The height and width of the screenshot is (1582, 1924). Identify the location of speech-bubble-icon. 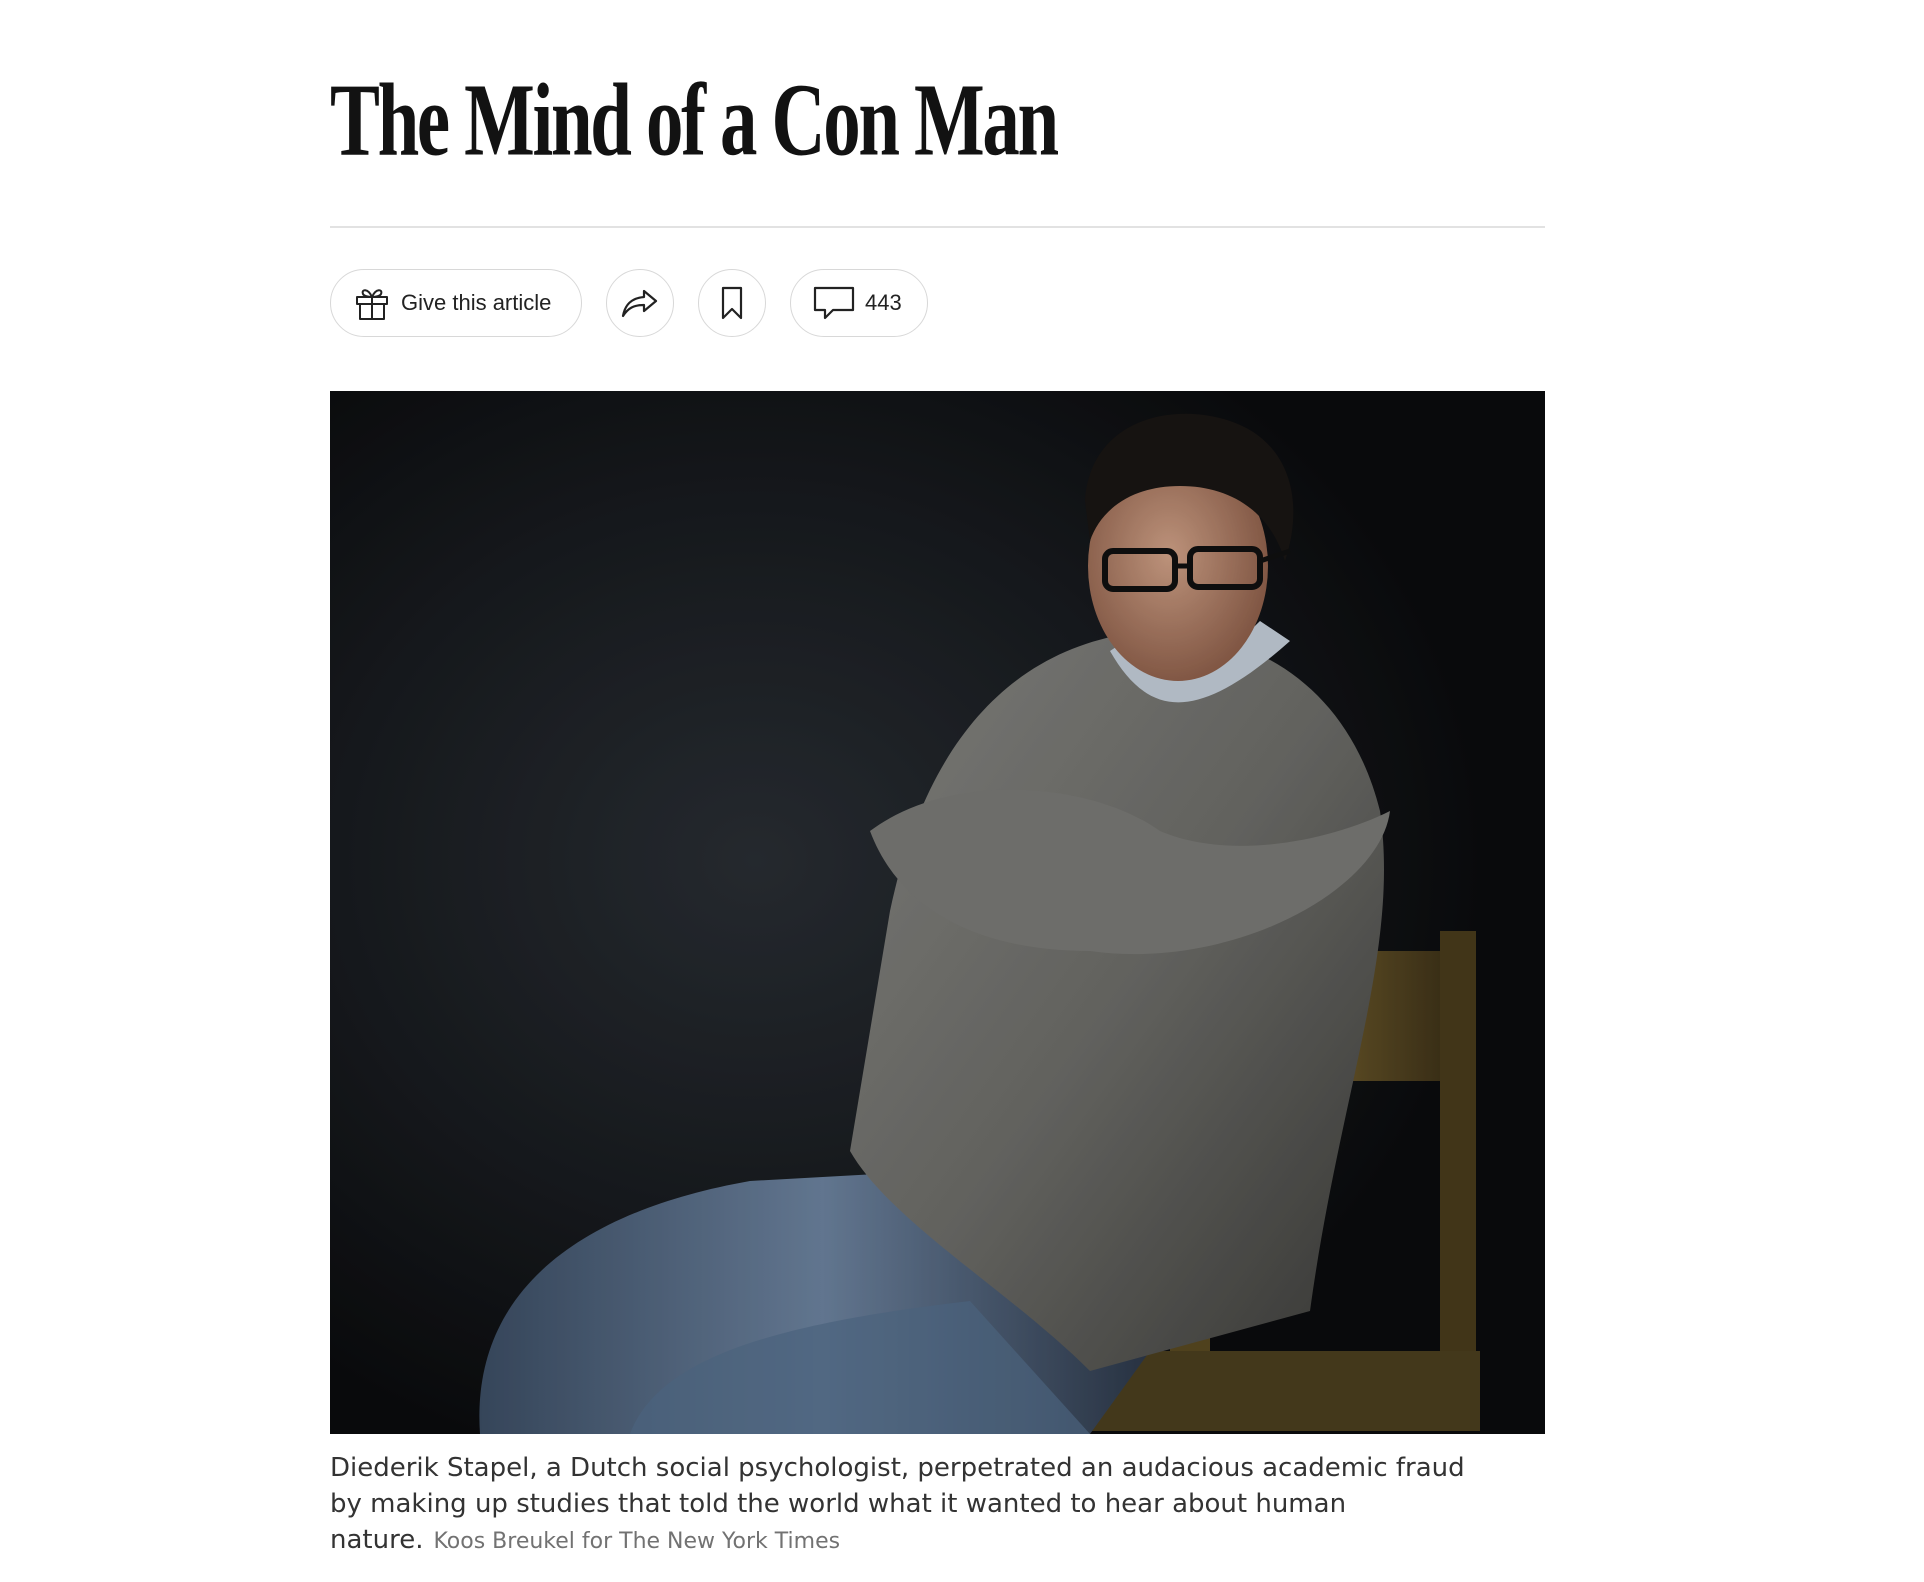
(834, 303).